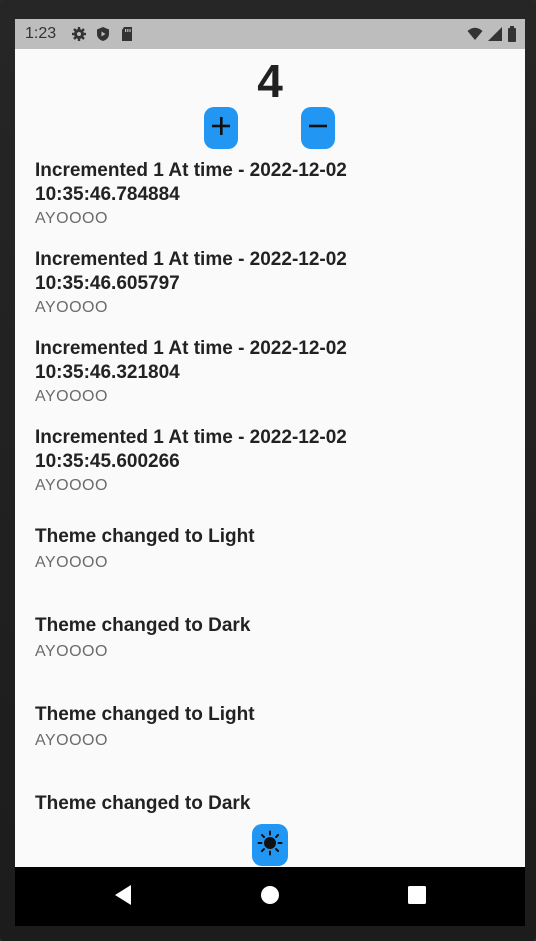 The height and width of the screenshot is (941, 536). I want to click on history-item-title-line2: 10:35:46.784884, so click(107, 194).